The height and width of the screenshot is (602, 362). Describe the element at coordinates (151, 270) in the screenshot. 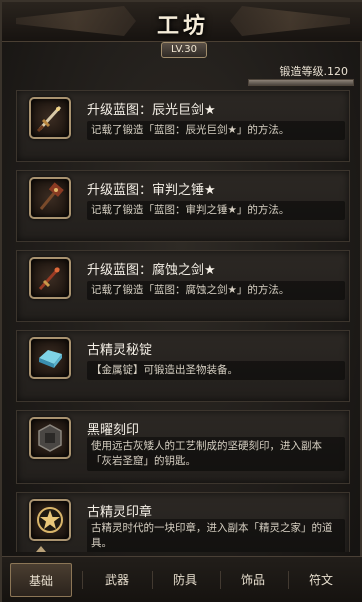

I see `item-title: 升级蓝图：腐蚀之剑★` at that location.